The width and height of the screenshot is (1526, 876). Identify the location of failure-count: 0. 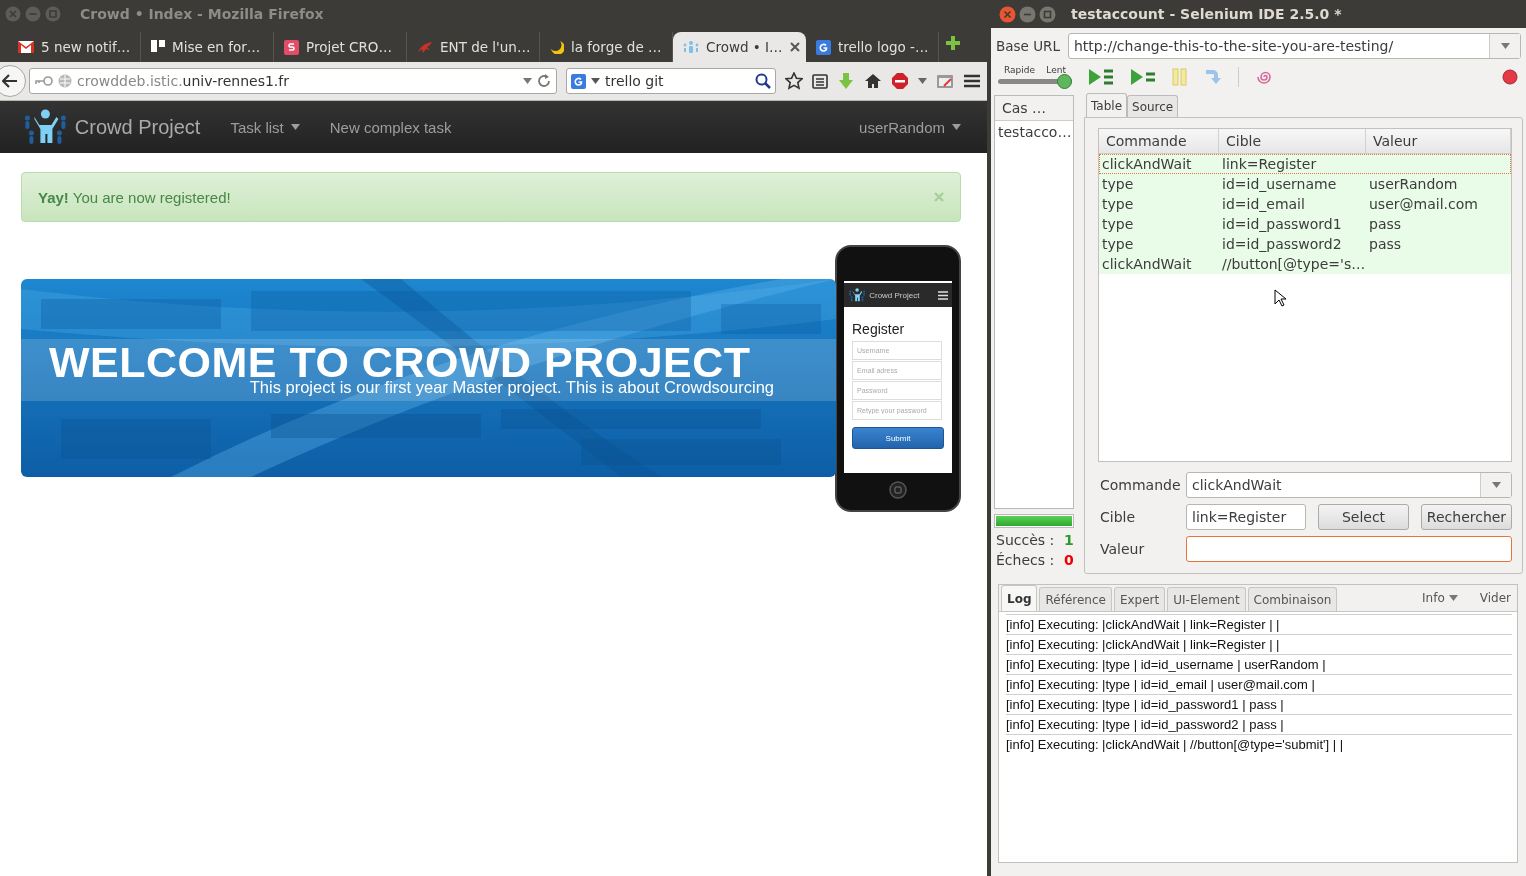
(1069, 560).